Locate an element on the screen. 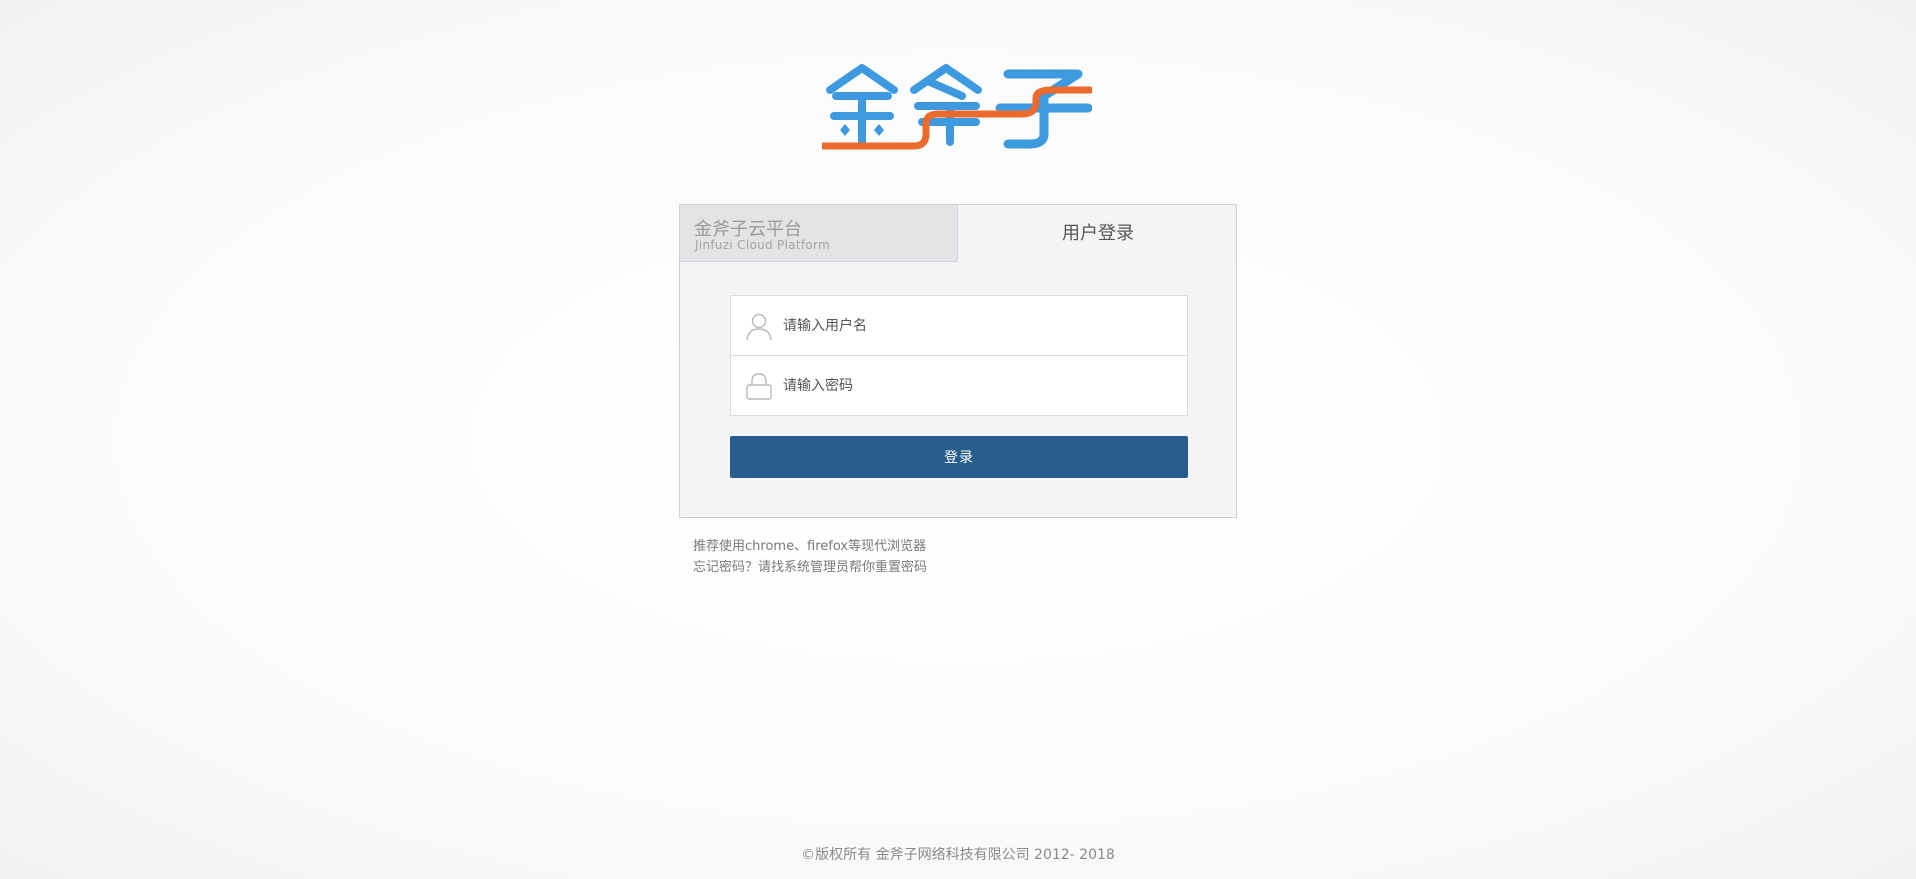 The width and height of the screenshot is (1916, 879). tab-platform: 金斧子云平台 Jinfuzi Cloud Platform is located at coordinates (819, 233).